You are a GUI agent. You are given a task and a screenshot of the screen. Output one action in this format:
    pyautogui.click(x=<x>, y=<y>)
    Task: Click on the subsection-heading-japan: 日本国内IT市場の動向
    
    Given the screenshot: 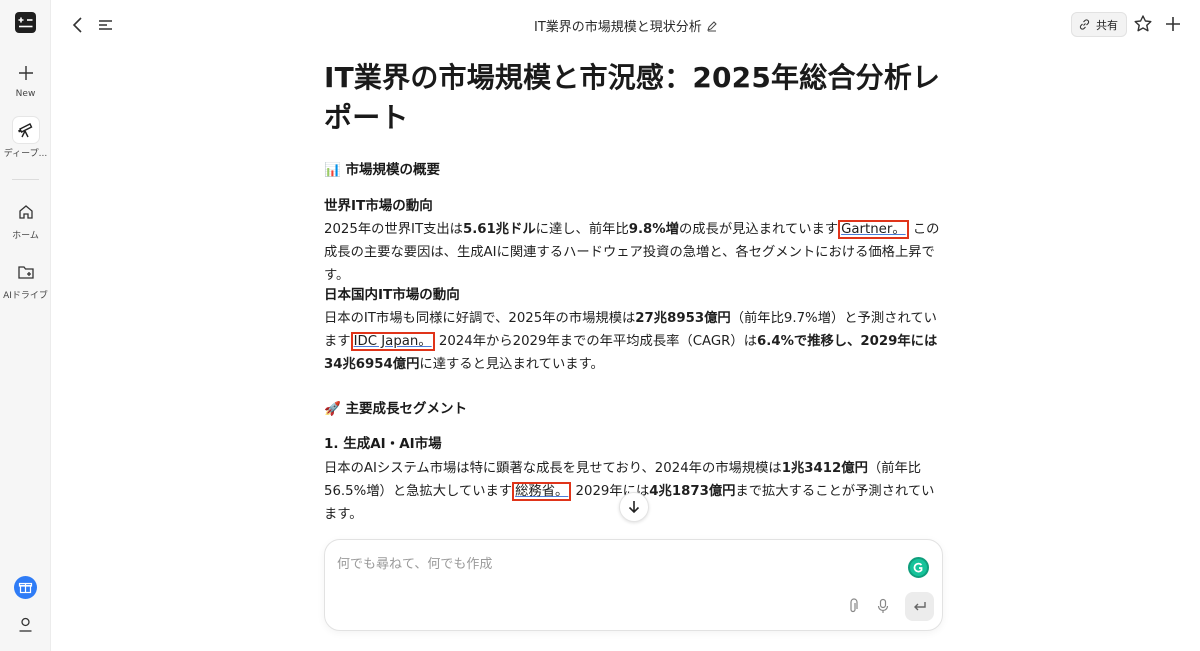 What is the action you would take?
    pyautogui.click(x=392, y=295)
    